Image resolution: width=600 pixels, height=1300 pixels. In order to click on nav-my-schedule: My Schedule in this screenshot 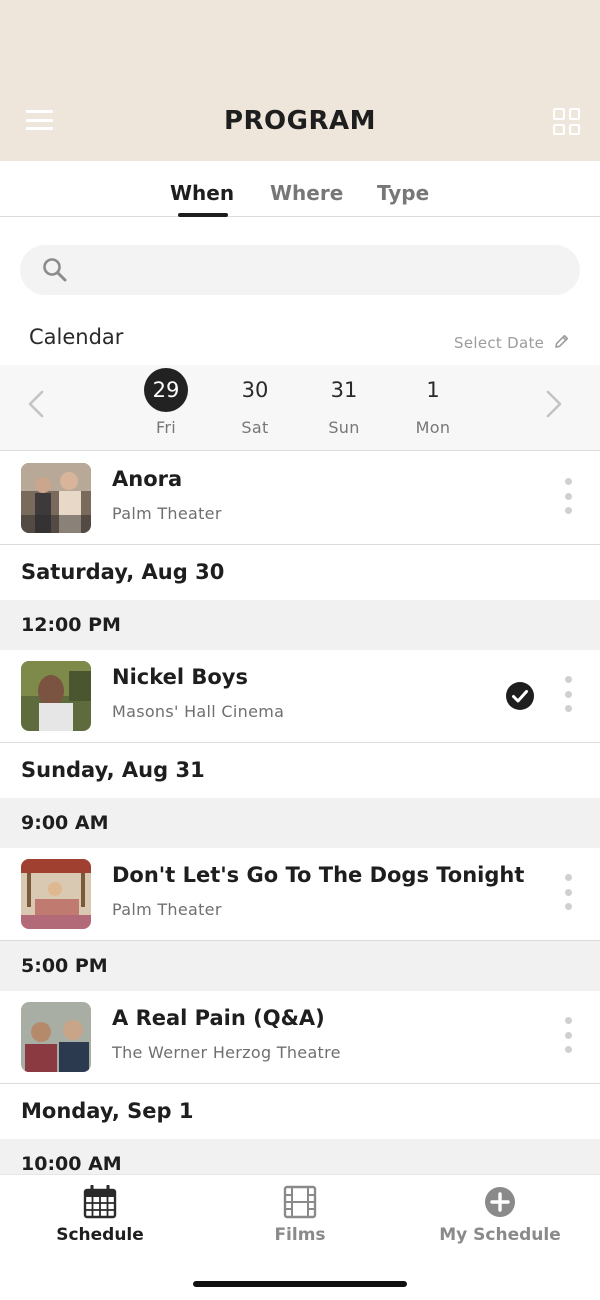, I will do `click(500, 1215)`.